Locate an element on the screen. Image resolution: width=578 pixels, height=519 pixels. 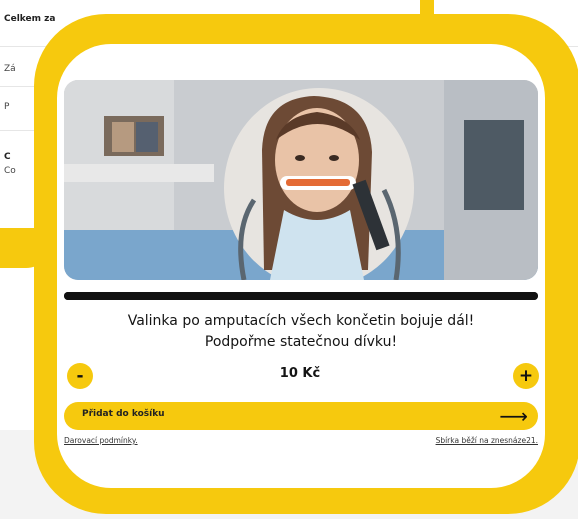
campaign-title-line-2: Podpořme statečnou dívku! is located at coordinates (301, 342).